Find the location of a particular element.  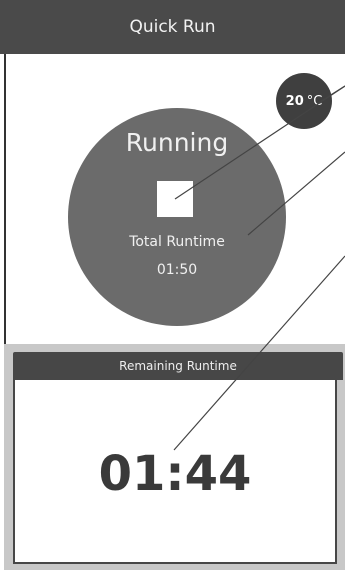

temperature-badge: 20 °C is located at coordinates (304, 101).